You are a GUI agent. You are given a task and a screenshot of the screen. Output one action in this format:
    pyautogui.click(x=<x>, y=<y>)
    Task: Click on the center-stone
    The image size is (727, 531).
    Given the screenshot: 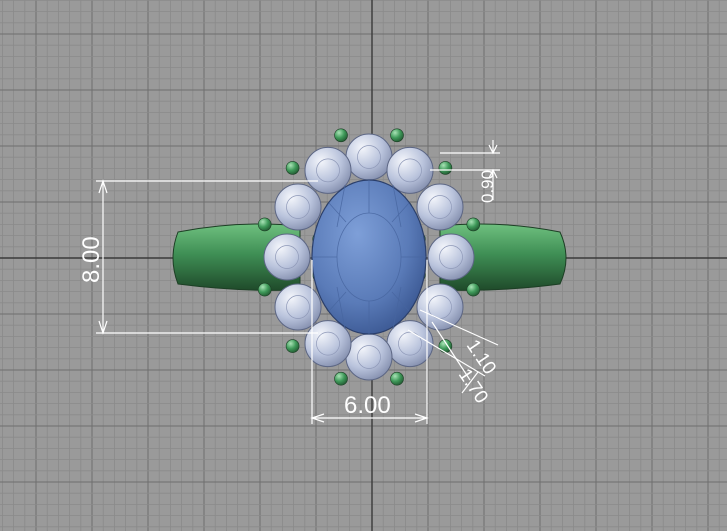 What is the action you would take?
    pyautogui.click(x=369, y=257)
    